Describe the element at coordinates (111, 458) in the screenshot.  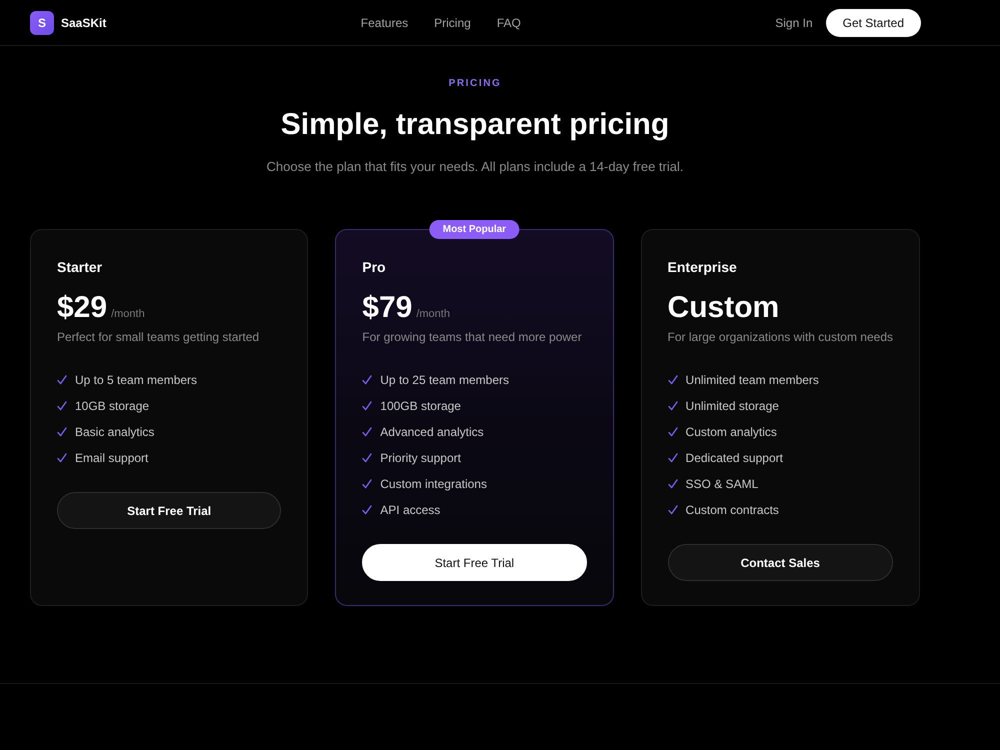
I see `feature-text: Email support` at that location.